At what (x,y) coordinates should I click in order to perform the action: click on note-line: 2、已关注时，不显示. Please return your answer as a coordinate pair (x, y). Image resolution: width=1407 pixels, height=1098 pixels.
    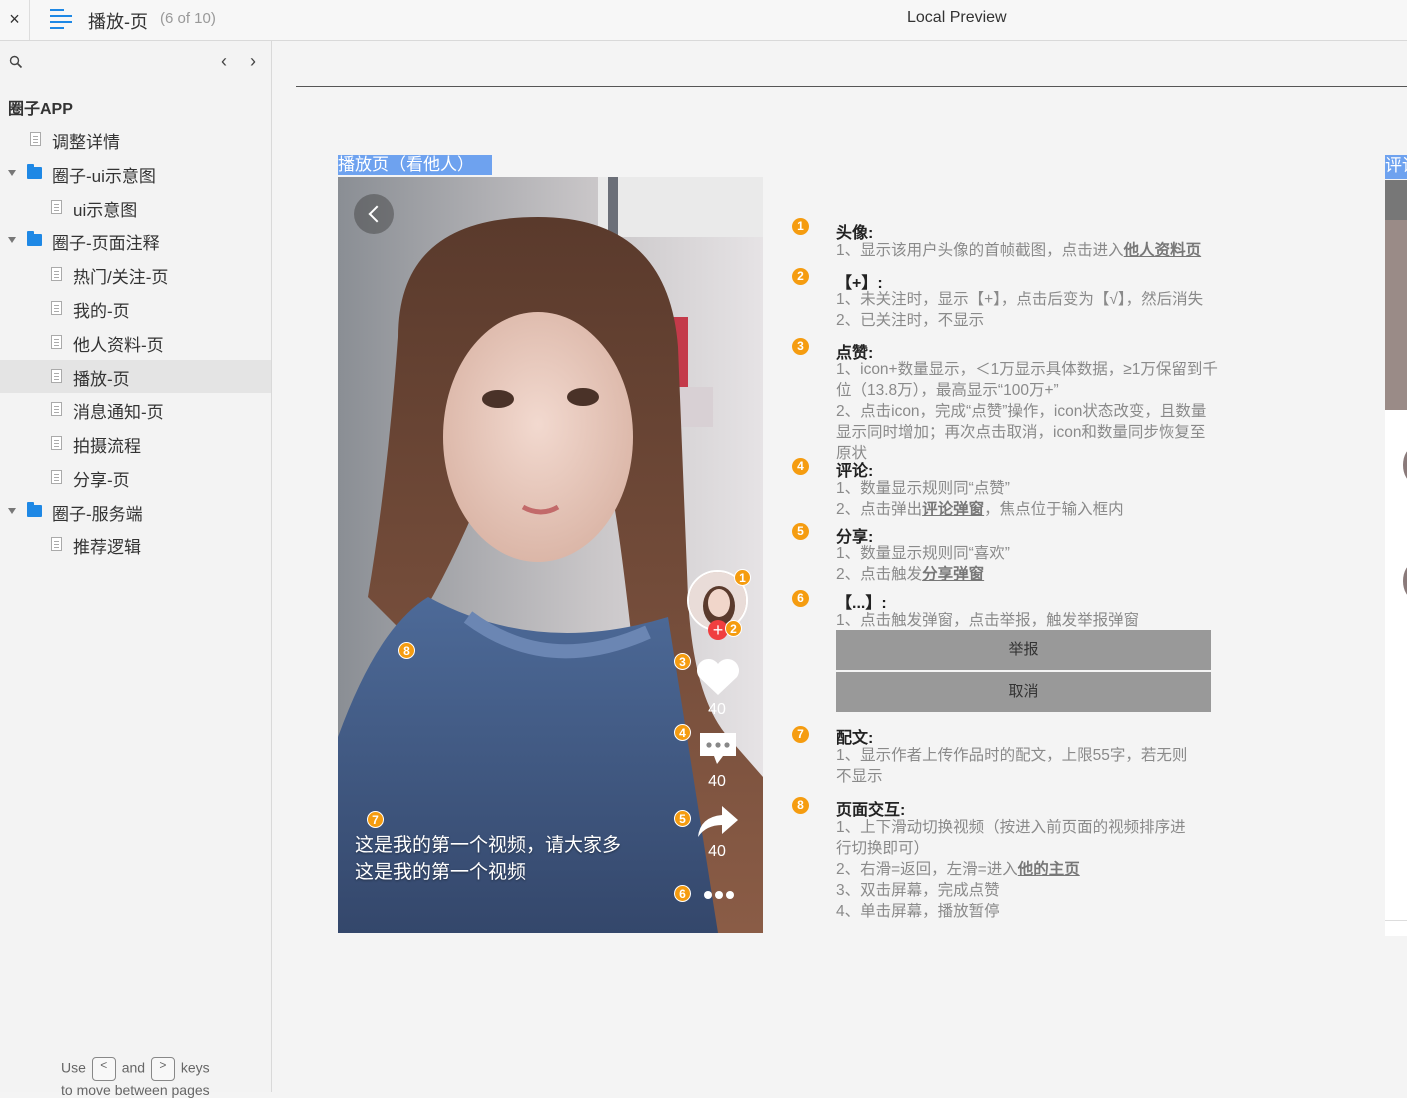
    Looking at the image, I should click on (910, 320).